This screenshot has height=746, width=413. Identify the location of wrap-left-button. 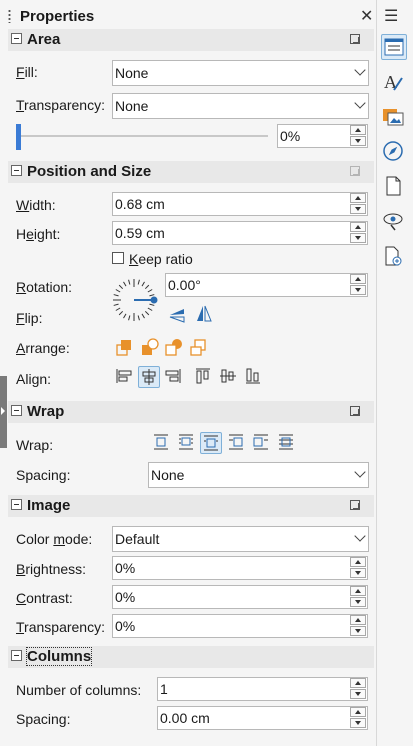
(237, 443).